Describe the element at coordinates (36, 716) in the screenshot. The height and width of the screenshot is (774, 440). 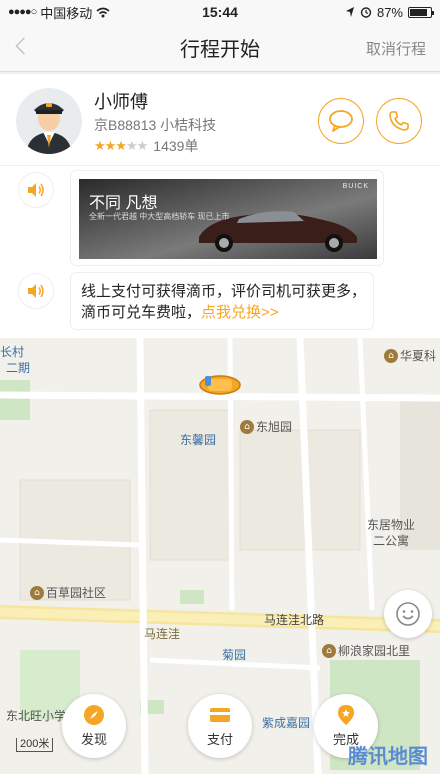
I see `map-label: 东北旺小学` at that location.